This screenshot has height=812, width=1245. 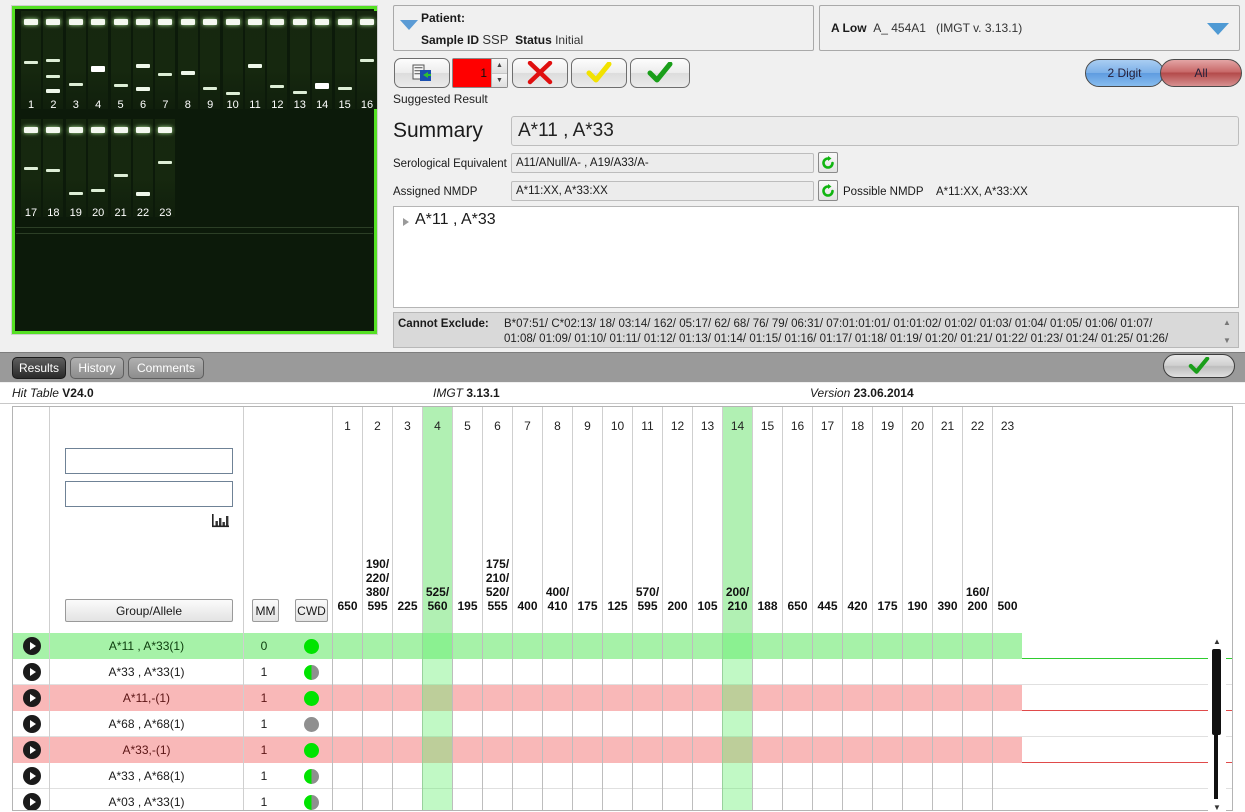 What do you see at coordinates (977, 520) in the screenshot?
I see `mix-column-header: 22 160/200` at bounding box center [977, 520].